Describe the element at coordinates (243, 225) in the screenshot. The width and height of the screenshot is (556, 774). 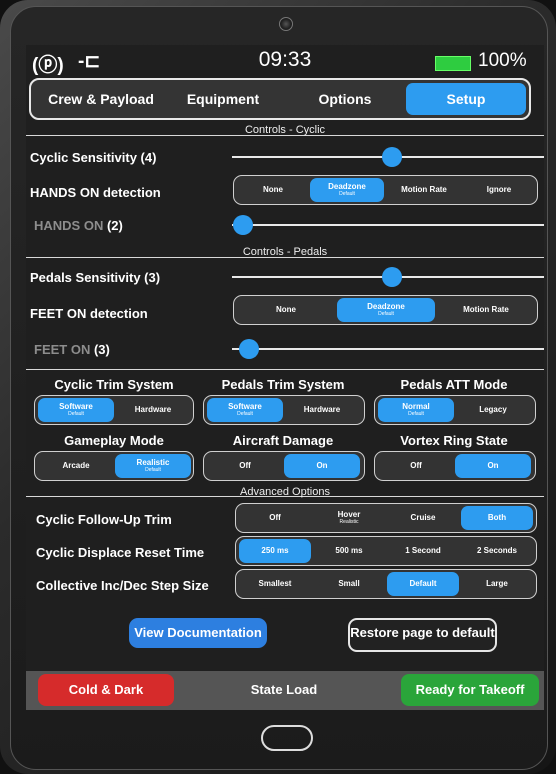
I see `hands-on-thumb` at that location.